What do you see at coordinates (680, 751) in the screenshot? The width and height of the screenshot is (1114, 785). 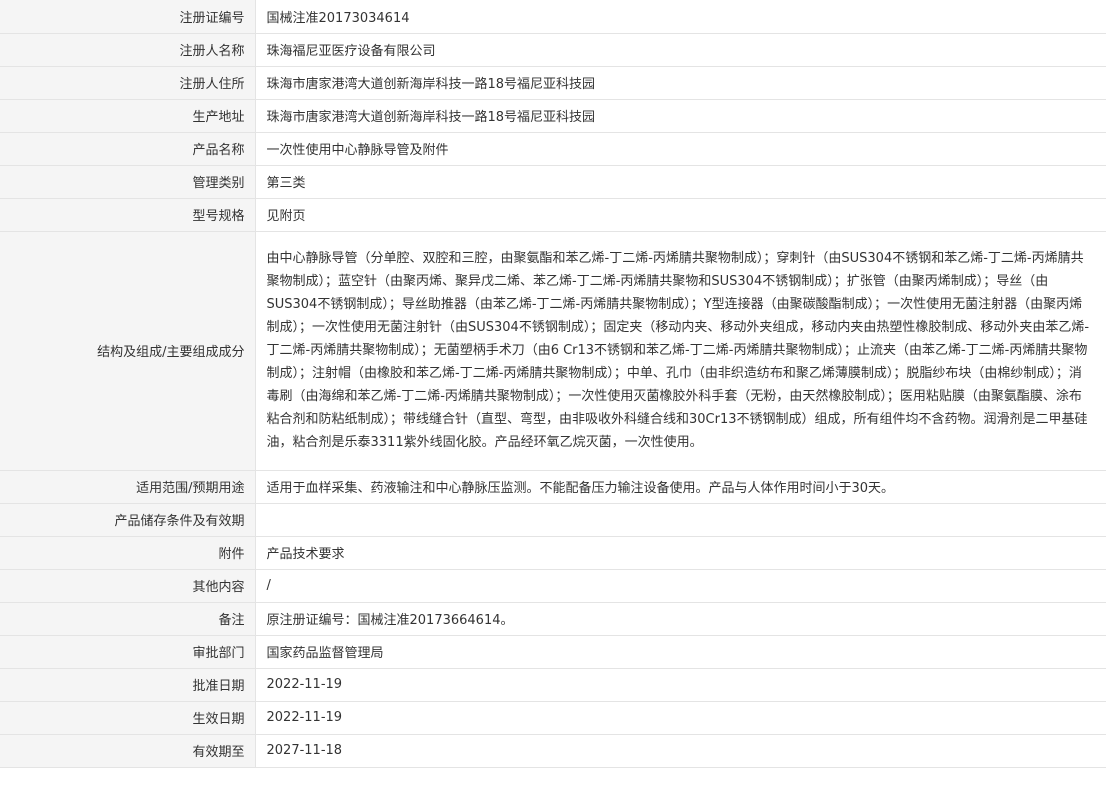 I see `value-expiry-date: 2027-11-18` at bounding box center [680, 751].